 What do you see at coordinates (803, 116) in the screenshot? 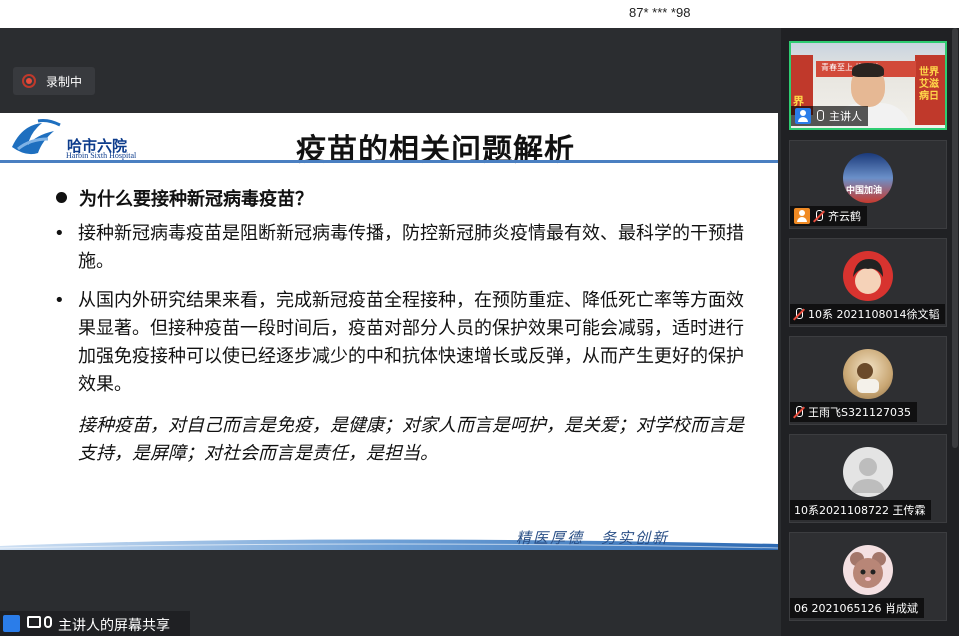
I see `host-user-icon` at bounding box center [803, 116].